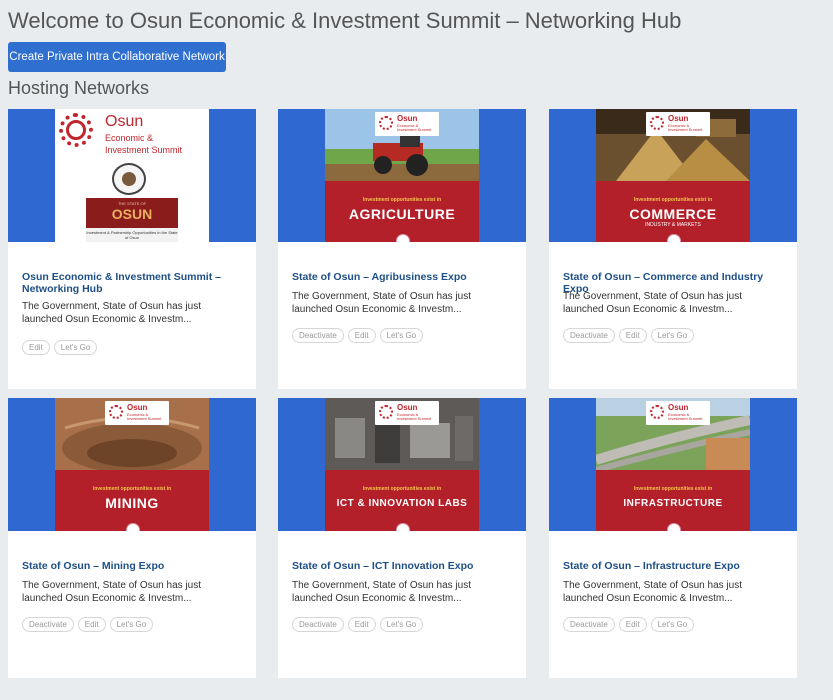 Image resolution: width=833 pixels, height=700 pixels. What do you see at coordinates (403, 277) in the screenshot?
I see `card-title: State of Osun – Agribusiness Expo` at bounding box center [403, 277].